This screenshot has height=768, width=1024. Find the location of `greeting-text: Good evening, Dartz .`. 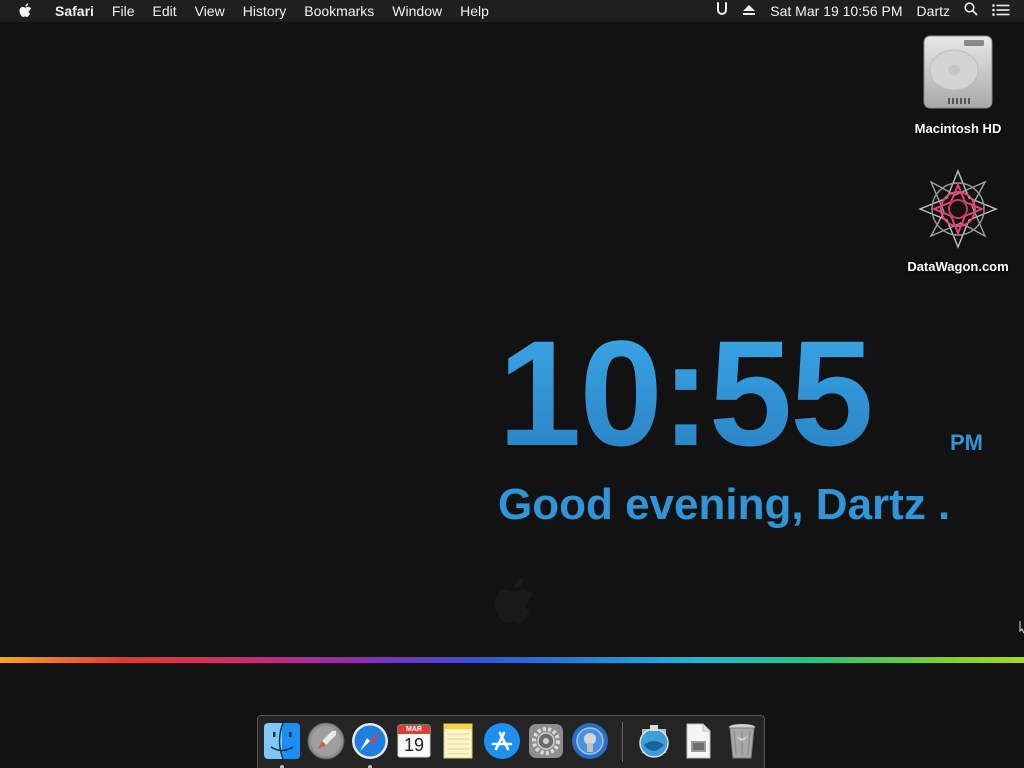

greeting-text: Good evening, Dartz . is located at coordinates (724, 504).